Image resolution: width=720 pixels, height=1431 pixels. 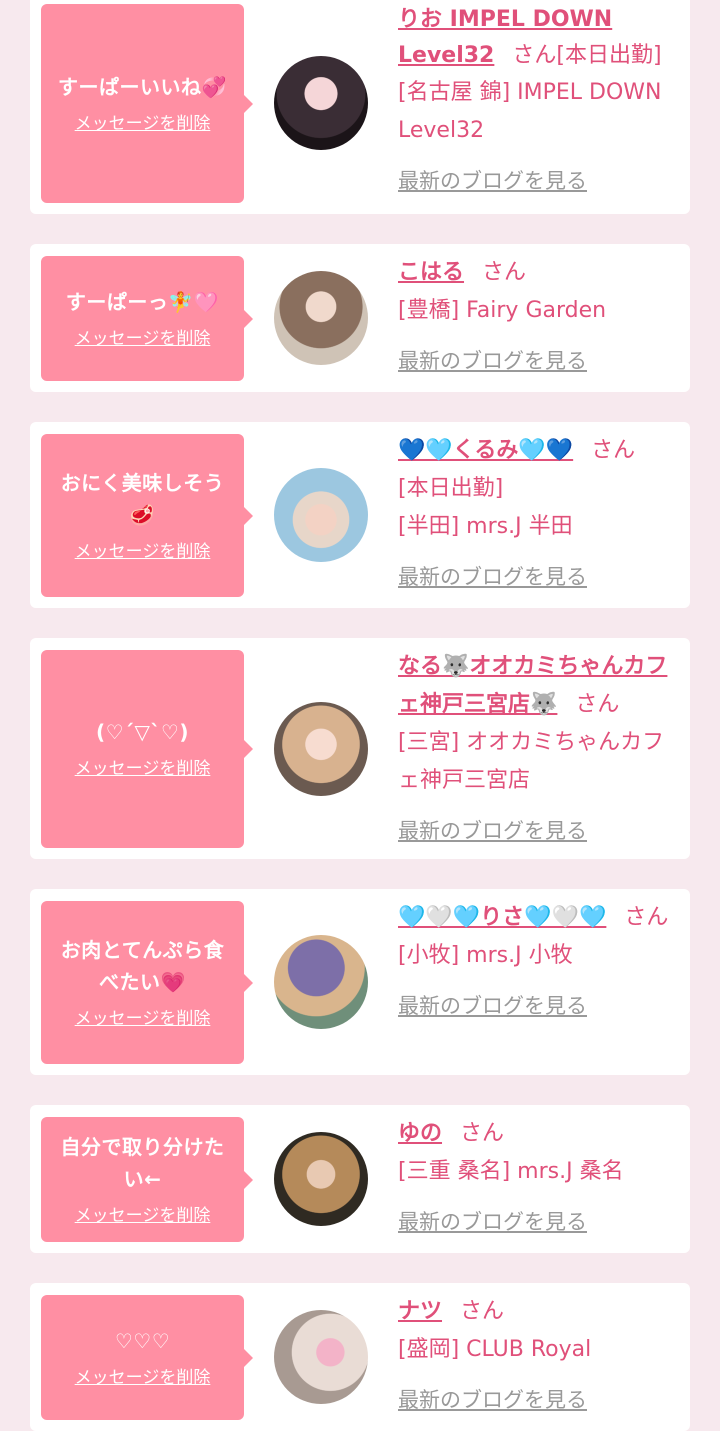 I want to click on name-line: ゆの さん, so click(x=539, y=1134).